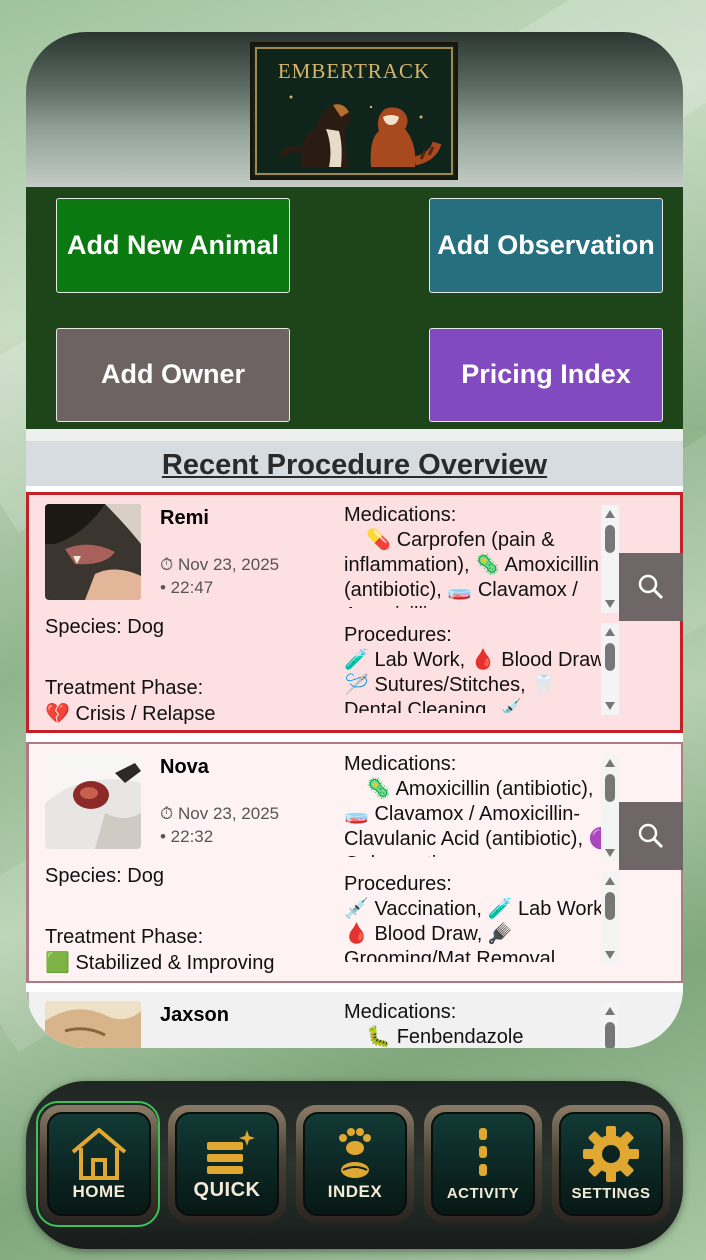 The width and height of the screenshot is (706, 1260). What do you see at coordinates (130, 714) in the screenshot?
I see `treatment-phase-value: 💔 Crisis / Relapse` at bounding box center [130, 714].